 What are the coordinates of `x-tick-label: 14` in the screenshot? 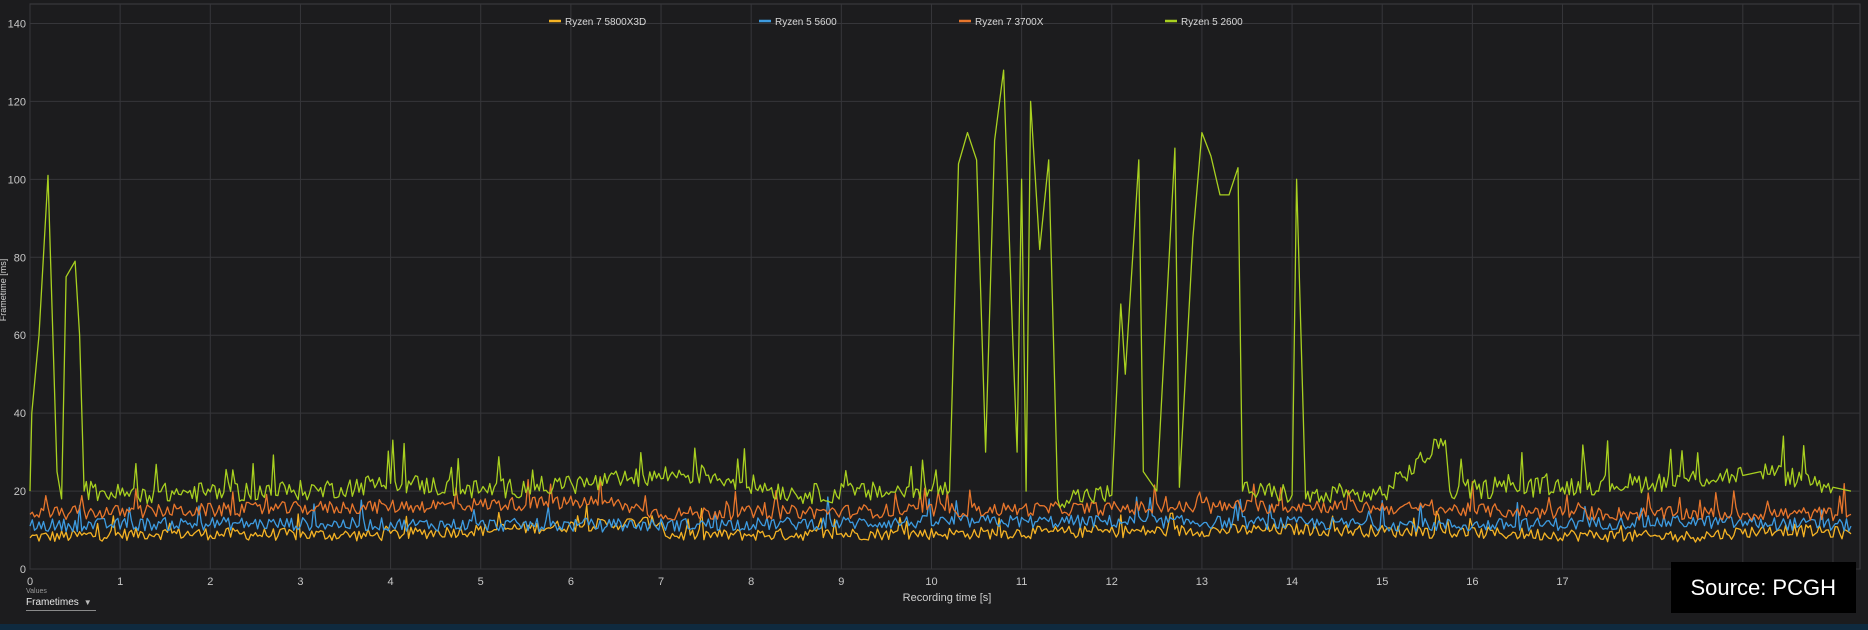 It's located at (1292, 582).